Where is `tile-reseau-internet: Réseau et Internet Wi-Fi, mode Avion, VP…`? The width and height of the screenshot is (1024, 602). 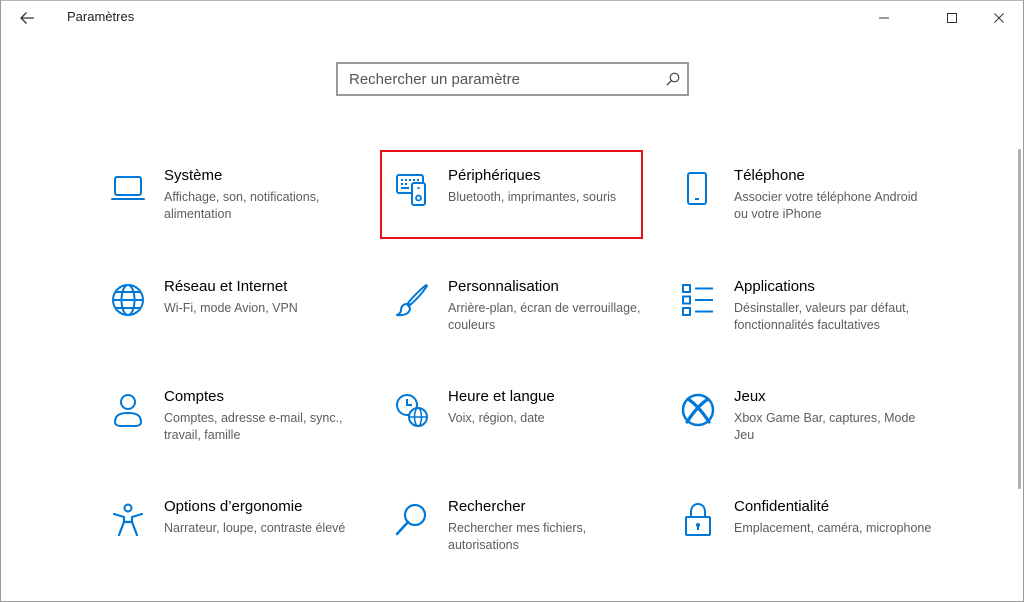 tile-reseau-internet: Réseau et Internet Wi-Fi, mode Avion, VP… is located at coordinates (245, 323).